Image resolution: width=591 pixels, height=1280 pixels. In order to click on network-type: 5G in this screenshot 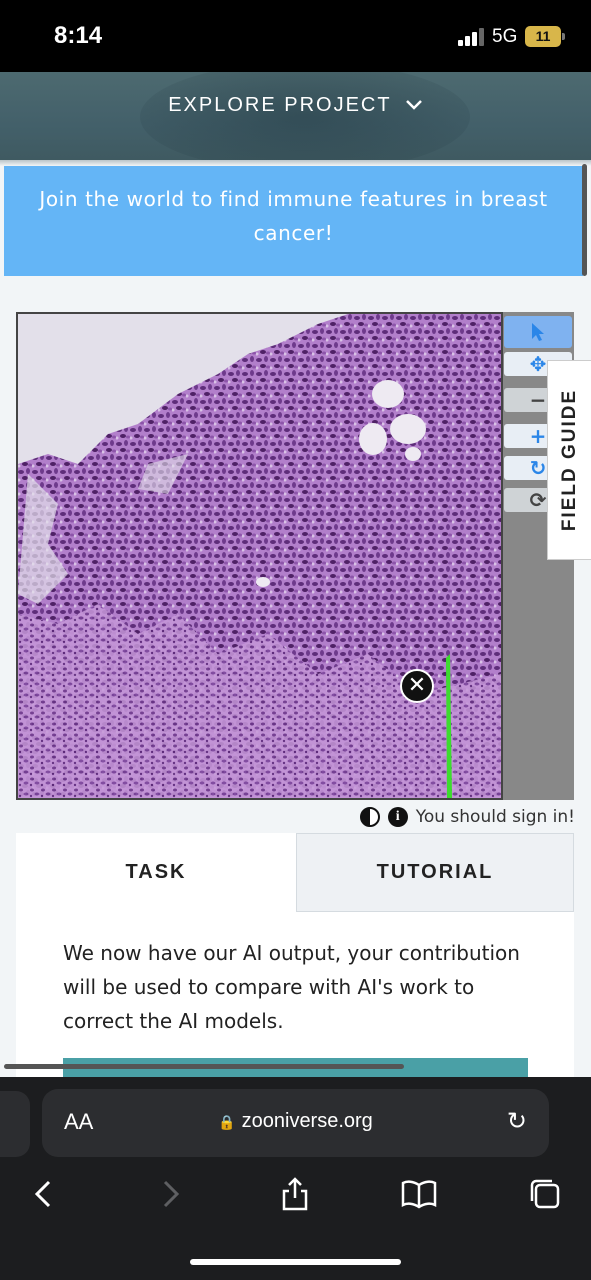, I will do `click(505, 36)`.